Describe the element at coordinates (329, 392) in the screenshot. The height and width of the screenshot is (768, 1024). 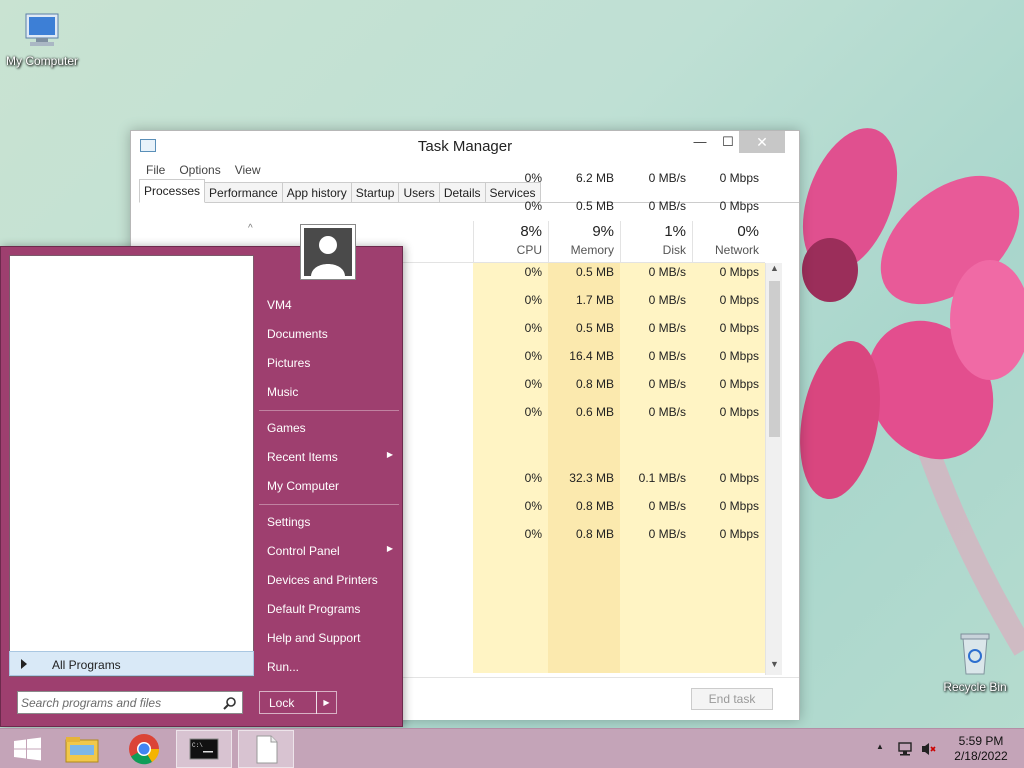
I see `start-item-music: Music` at that location.